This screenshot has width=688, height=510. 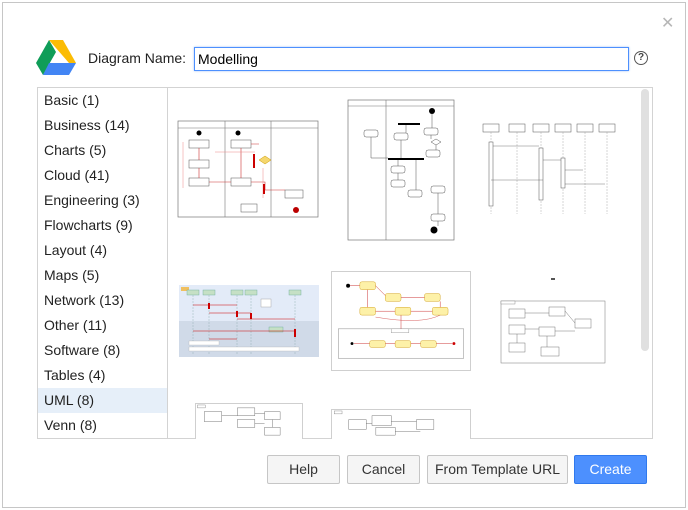 What do you see at coordinates (497, 469) in the screenshot?
I see `from-template-url-button: From Template URL` at bounding box center [497, 469].